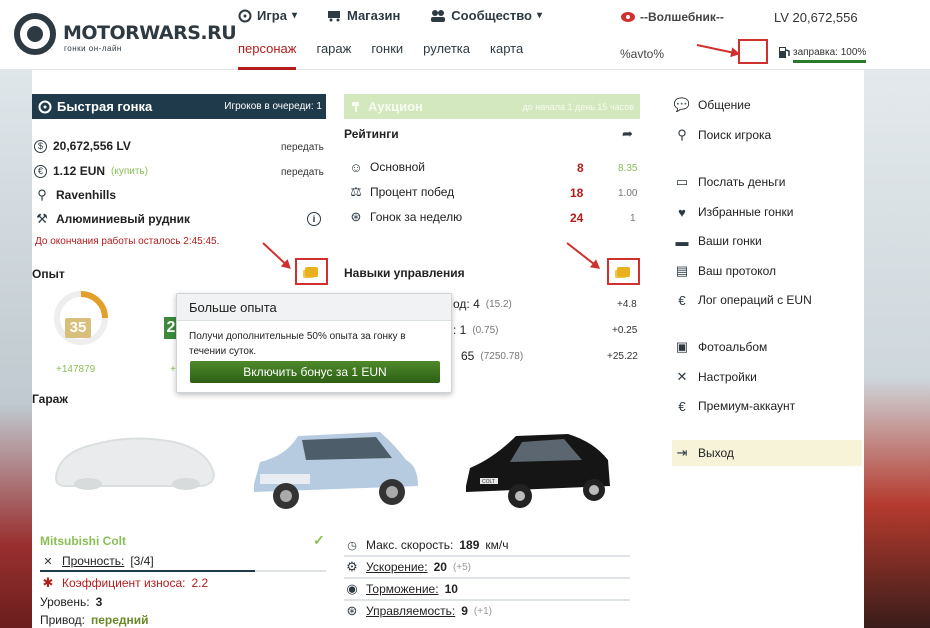 Image resolution: width=930 pixels, height=628 pixels. What do you see at coordinates (352, 545) in the screenshot?
I see `speedometer-icon: ◷` at bounding box center [352, 545].